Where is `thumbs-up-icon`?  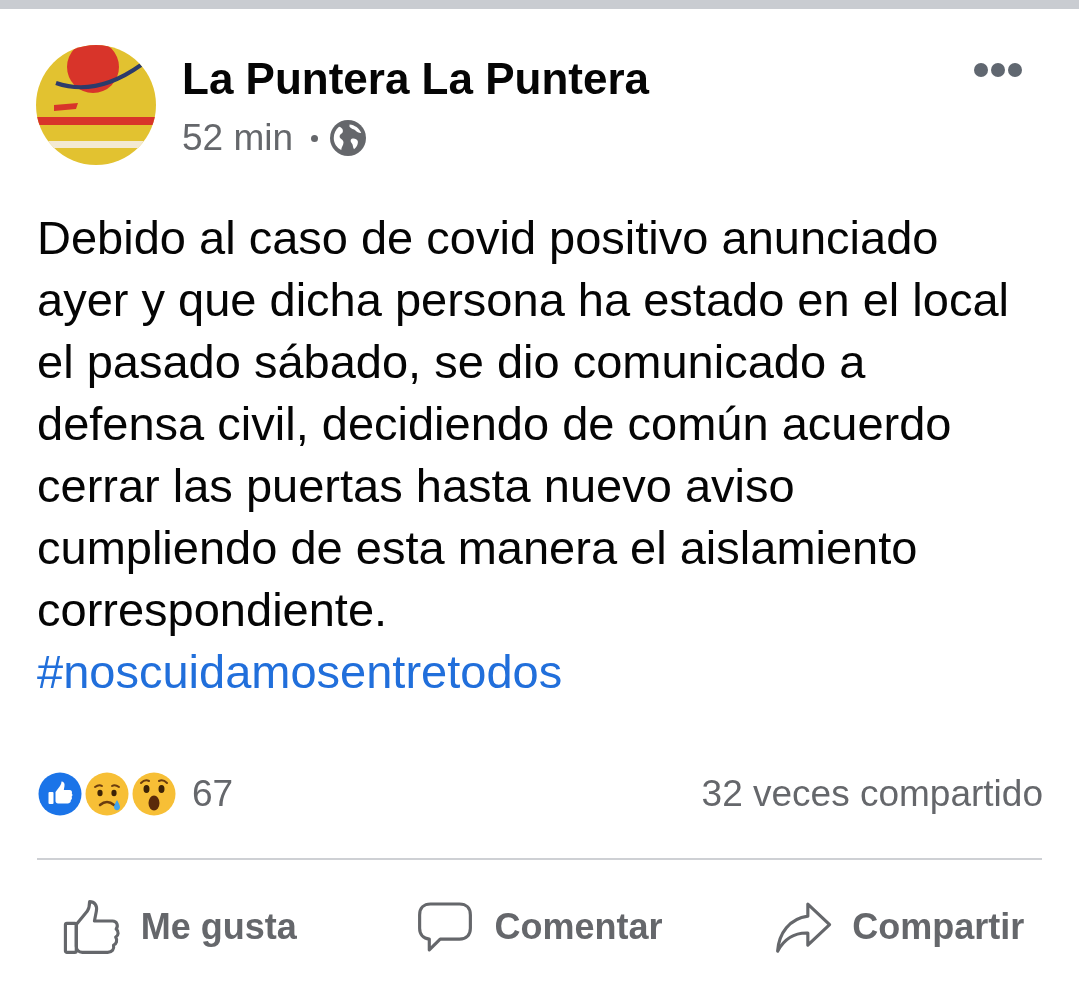
thumbs-up-icon is located at coordinates (91, 927).